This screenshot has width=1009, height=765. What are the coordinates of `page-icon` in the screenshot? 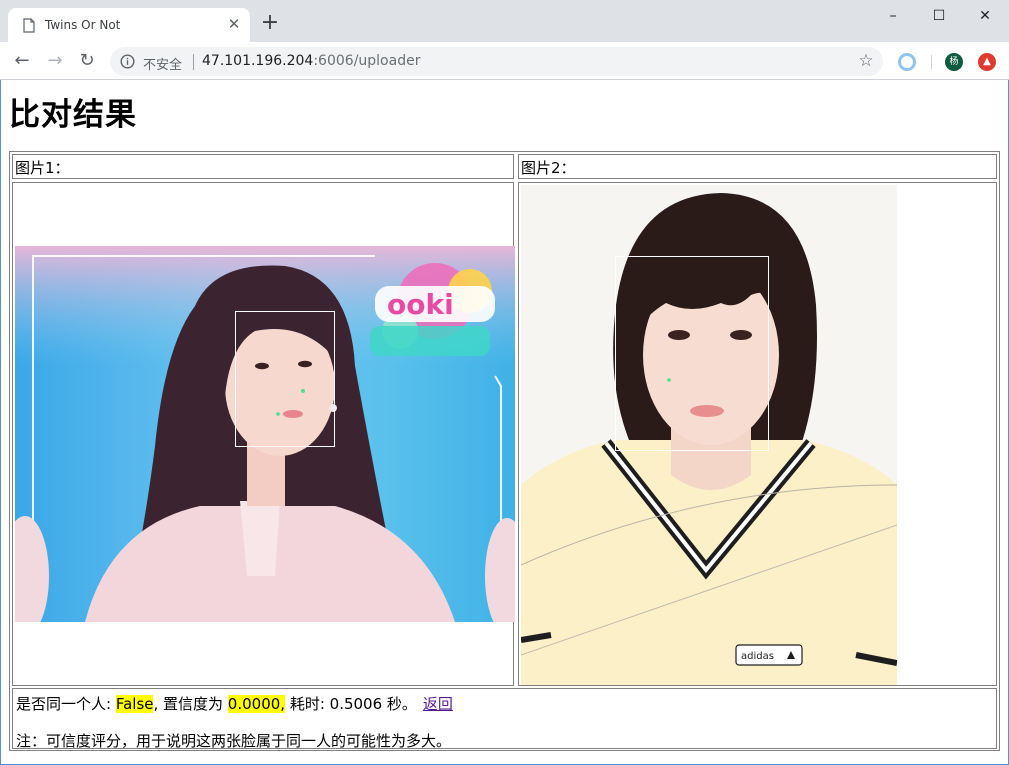 It's located at (29, 25).